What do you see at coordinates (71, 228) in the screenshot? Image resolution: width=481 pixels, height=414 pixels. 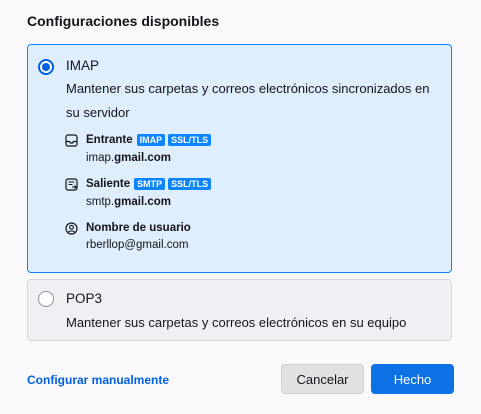 I see `user-icon` at bounding box center [71, 228].